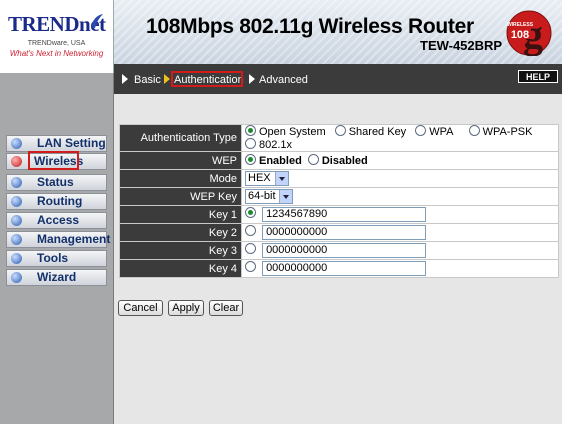 This screenshot has height=424, width=576. Describe the element at coordinates (56, 53) in the screenshot. I see `logo-tagline: What's Next in Networking` at that location.